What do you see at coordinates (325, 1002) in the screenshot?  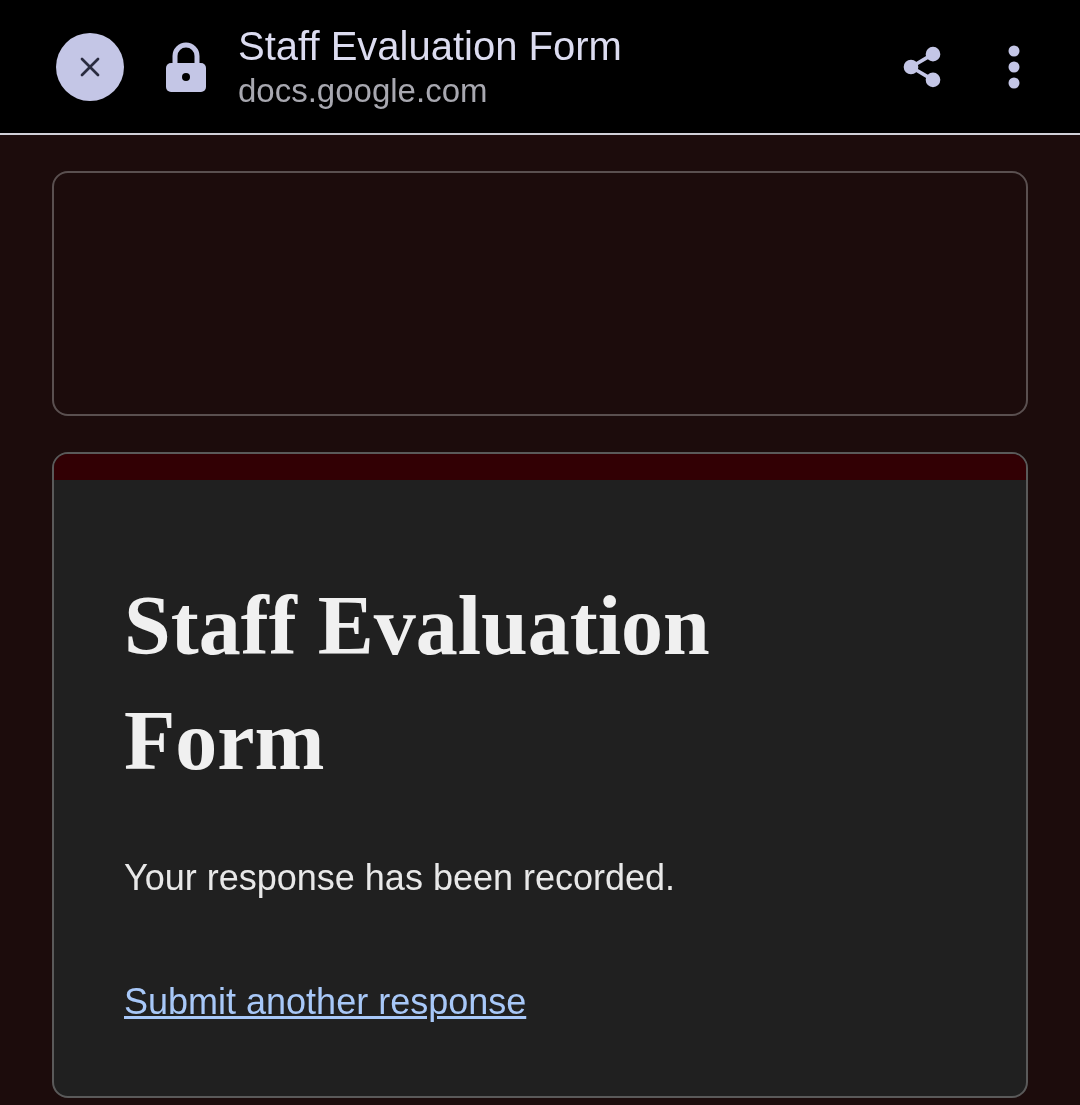 I see `submit-another-link: Submit another response` at bounding box center [325, 1002].